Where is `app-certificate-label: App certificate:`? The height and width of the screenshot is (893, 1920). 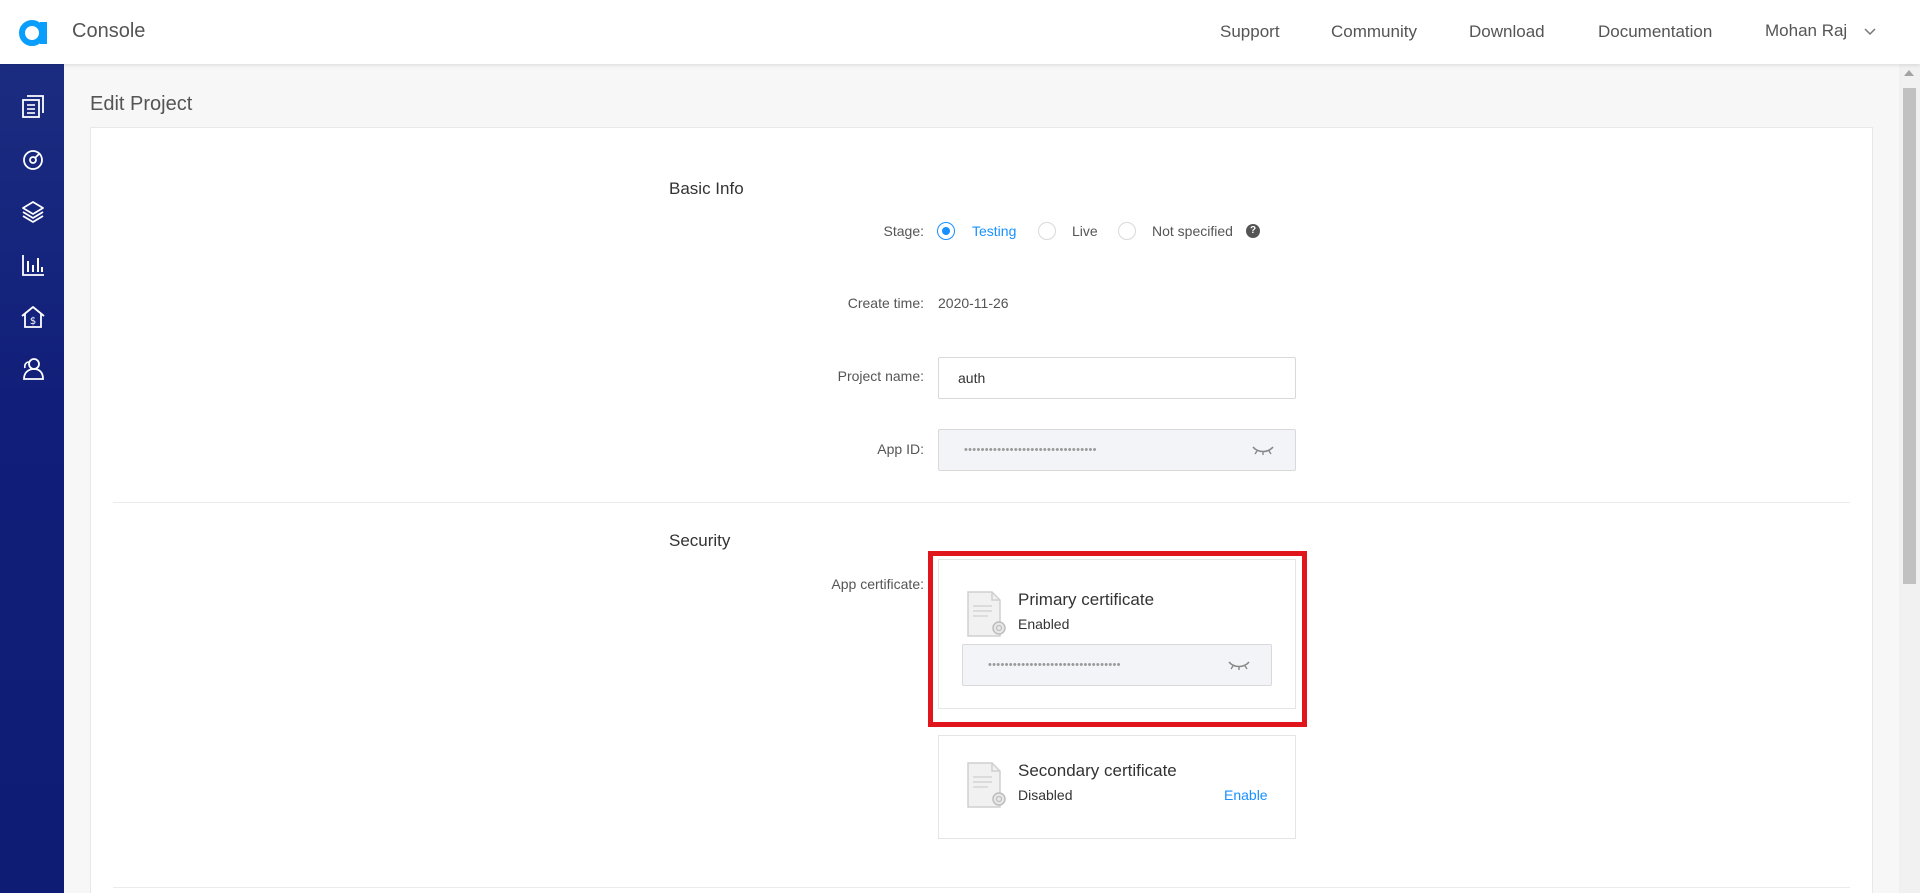 app-certificate-label: App certificate: is located at coordinates (877, 584).